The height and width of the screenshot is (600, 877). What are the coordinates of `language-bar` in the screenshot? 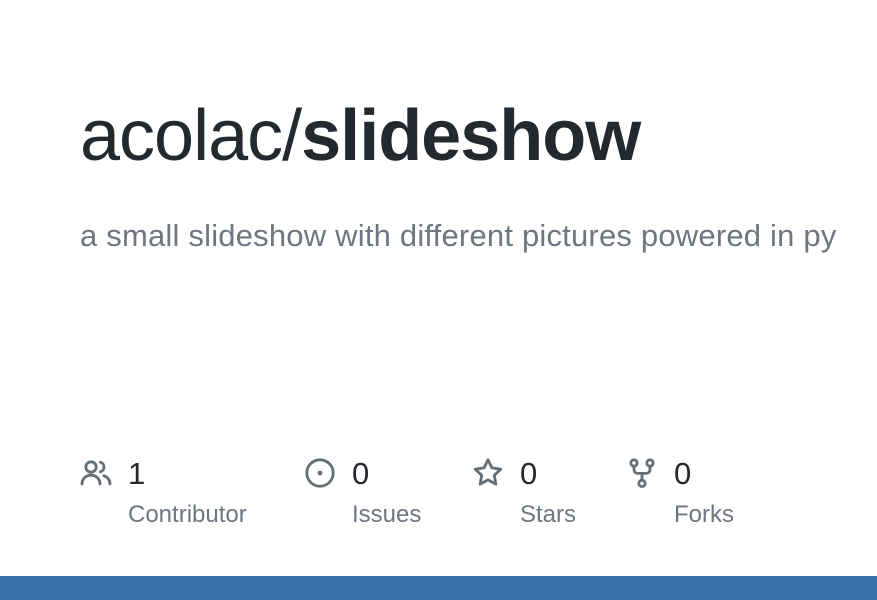 It's located at (438, 588).